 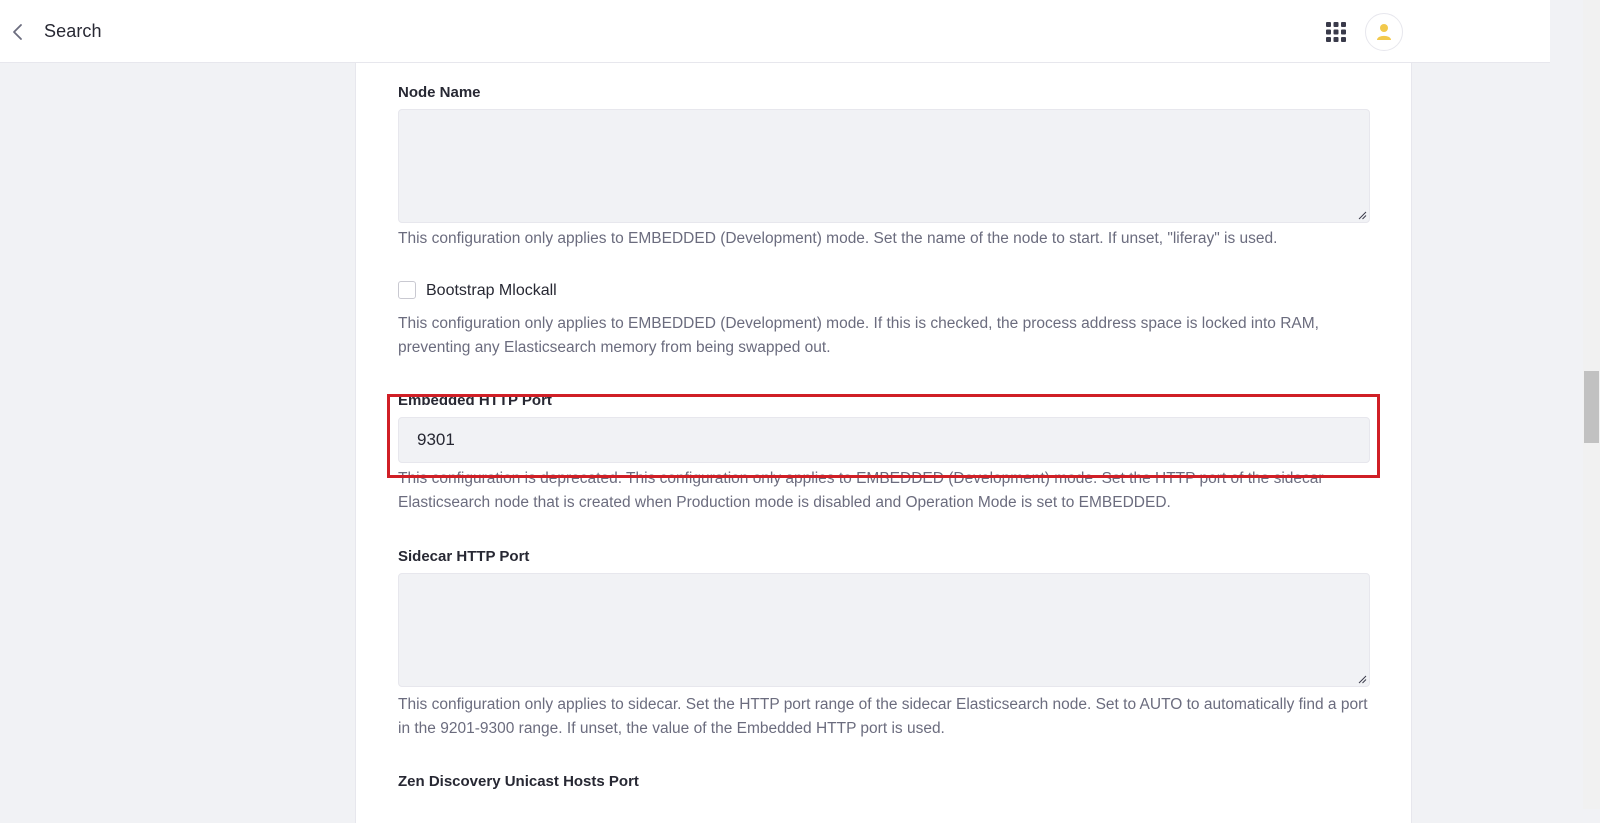 I want to click on embedded-http-port-label: Embedded HTTP Port, so click(x=475, y=400).